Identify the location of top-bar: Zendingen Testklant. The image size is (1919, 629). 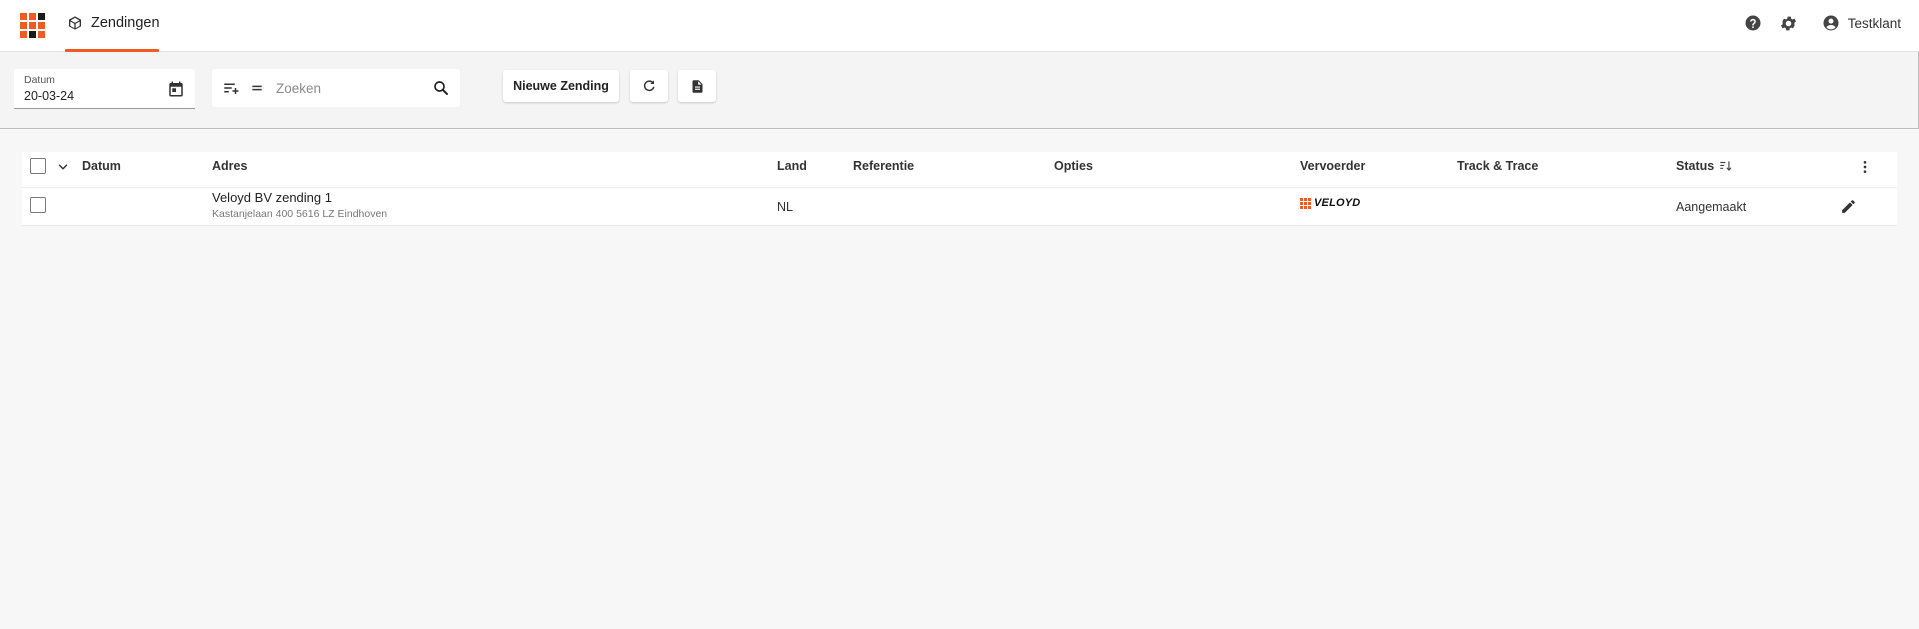
(959, 26).